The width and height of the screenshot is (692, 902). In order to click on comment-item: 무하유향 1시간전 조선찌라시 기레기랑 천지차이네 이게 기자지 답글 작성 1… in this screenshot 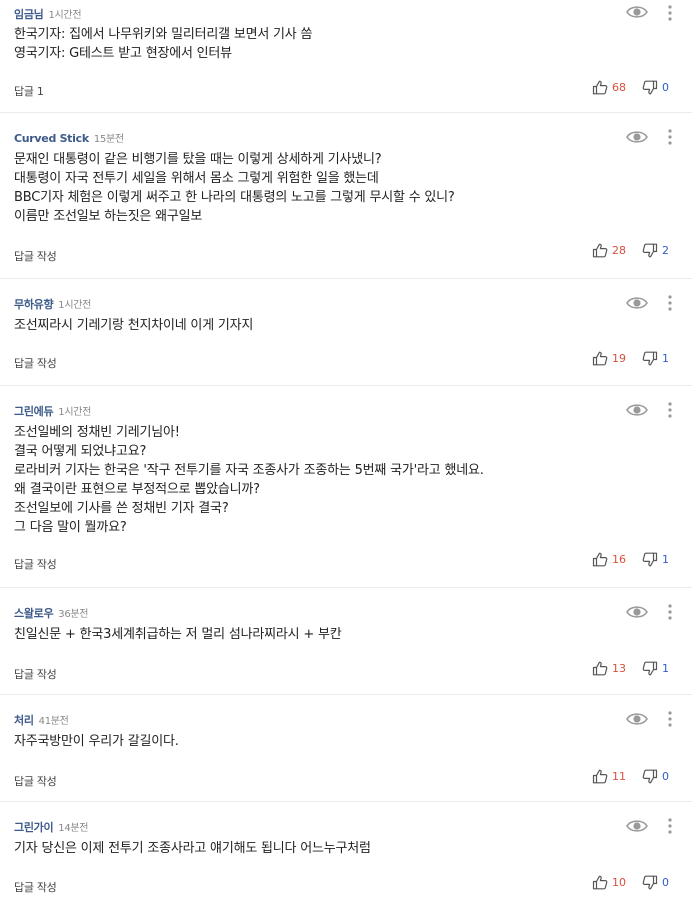, I will do `click(346, 332)`.